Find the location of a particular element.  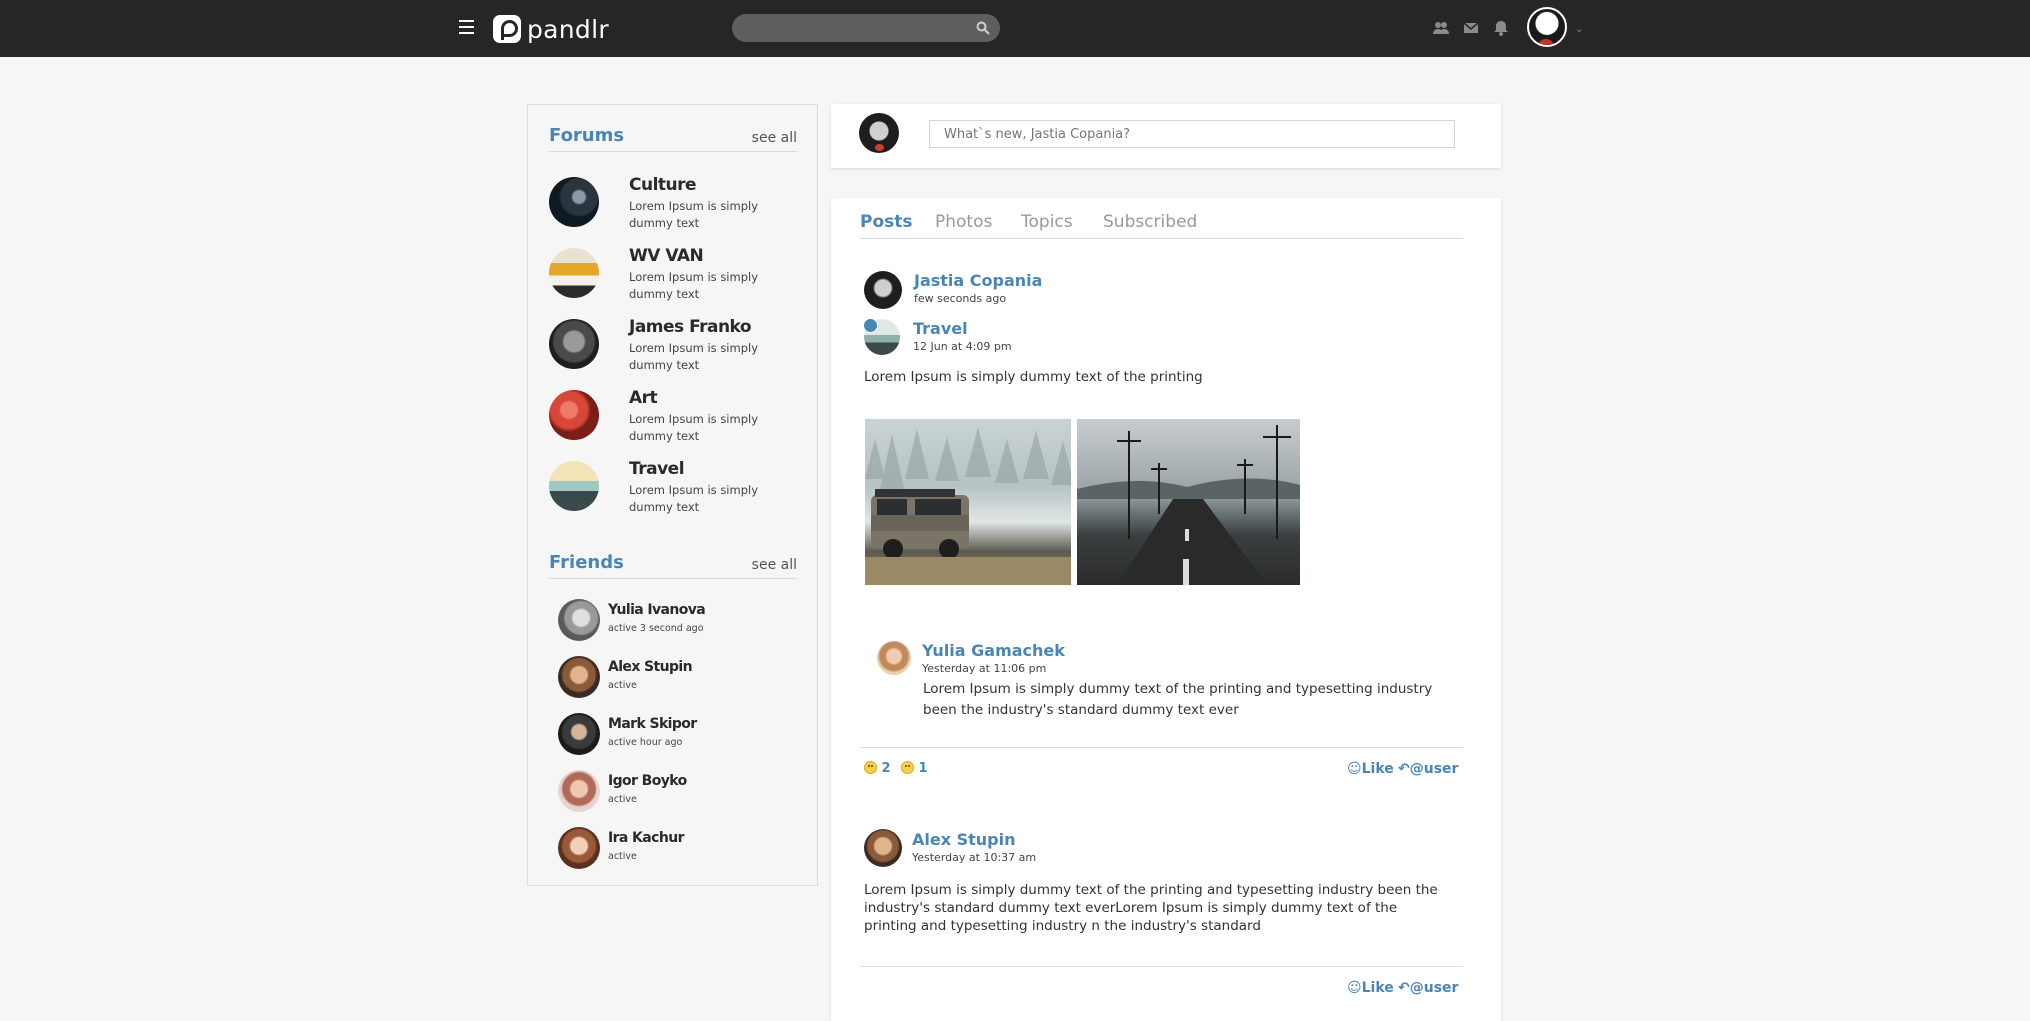

brand-name: pandlr is located at coordinates (568, 29).